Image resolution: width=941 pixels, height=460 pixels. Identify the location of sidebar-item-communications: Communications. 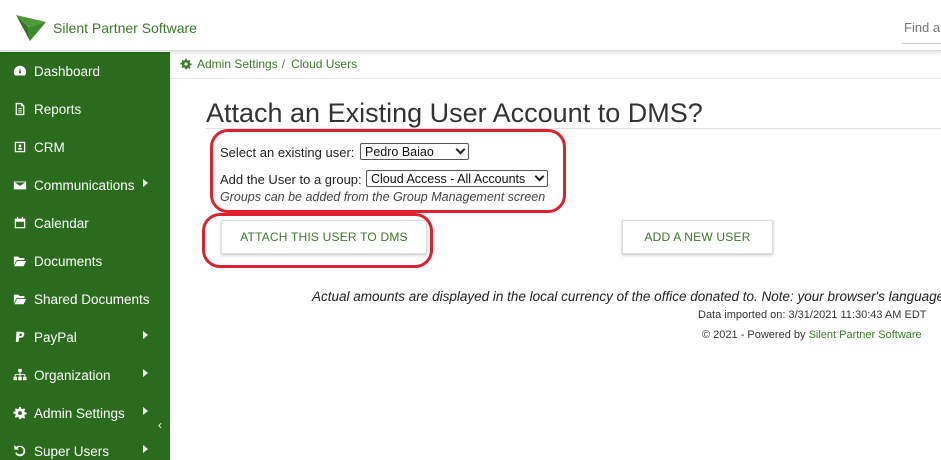
(80, 185).